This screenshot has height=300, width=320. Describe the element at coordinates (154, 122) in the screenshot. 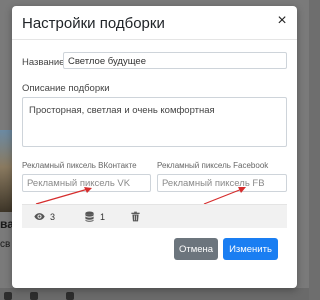

I see `description-textarea: Просторная, светлая и очень комфортная` at that location.